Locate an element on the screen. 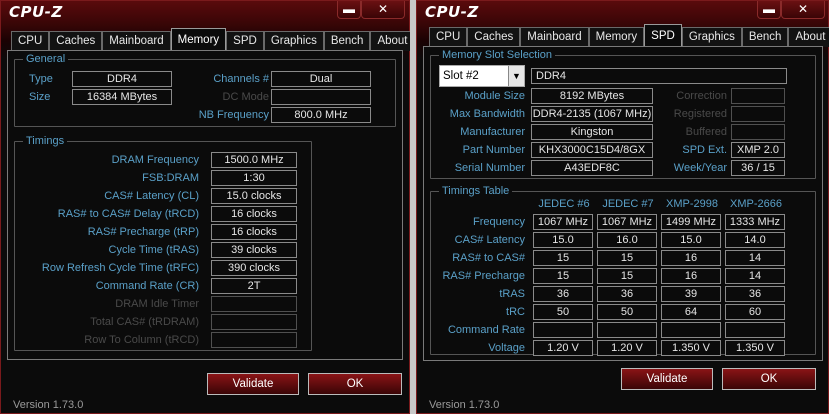 This screenshot has height=414, width=829. table-cell: 16.0 is located at coordinates (627, 240).